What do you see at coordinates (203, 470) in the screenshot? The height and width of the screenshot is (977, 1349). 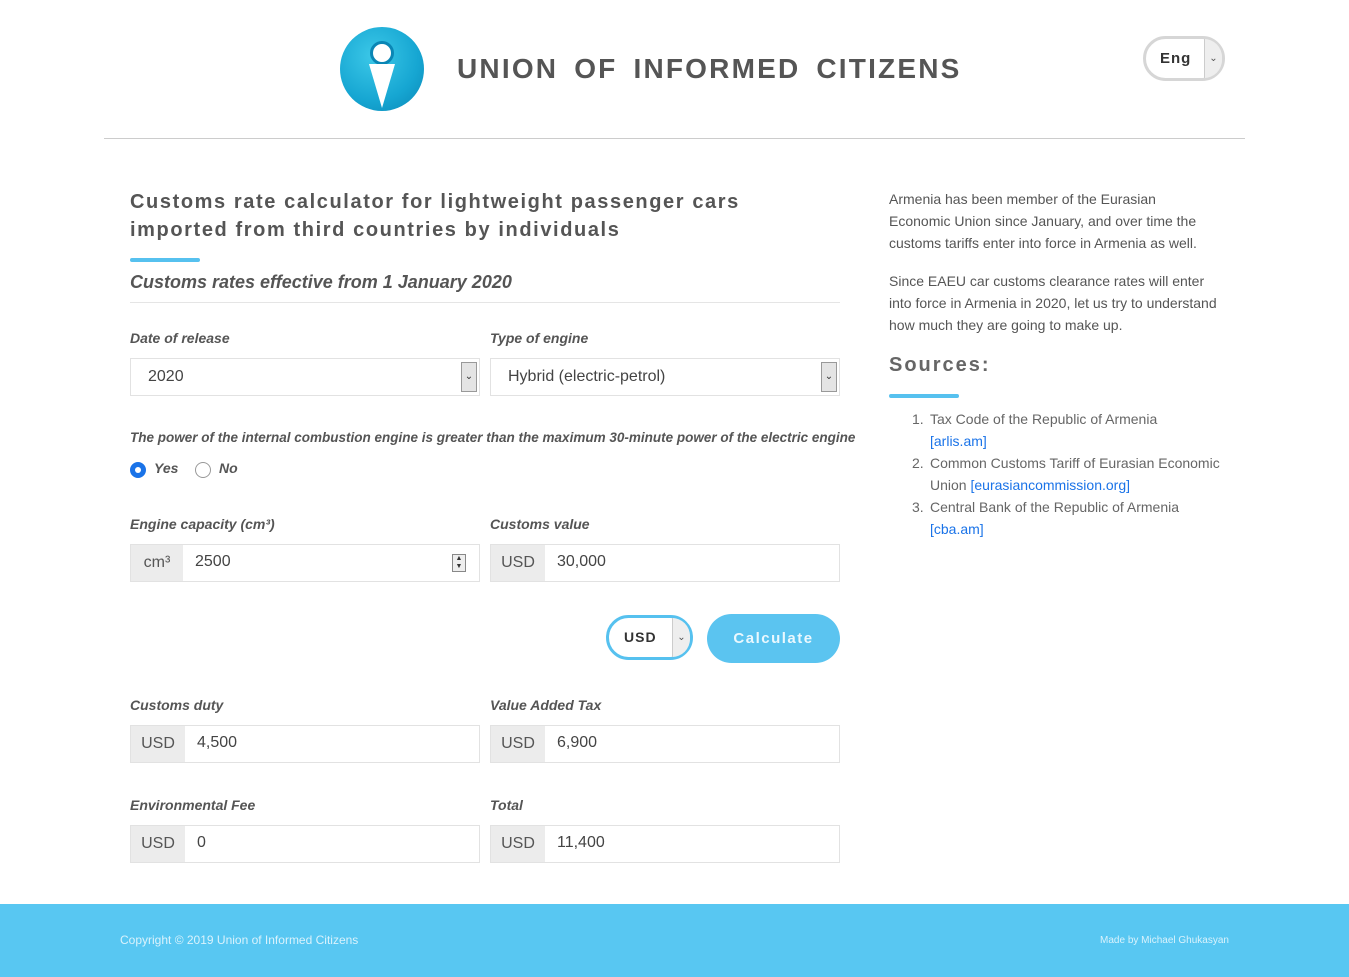 I see `radio-no` at bounding box center [203, 470].